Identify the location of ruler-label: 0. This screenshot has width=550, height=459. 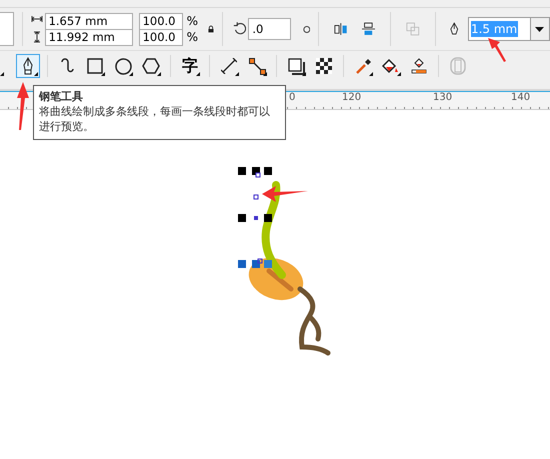
(292, 97).